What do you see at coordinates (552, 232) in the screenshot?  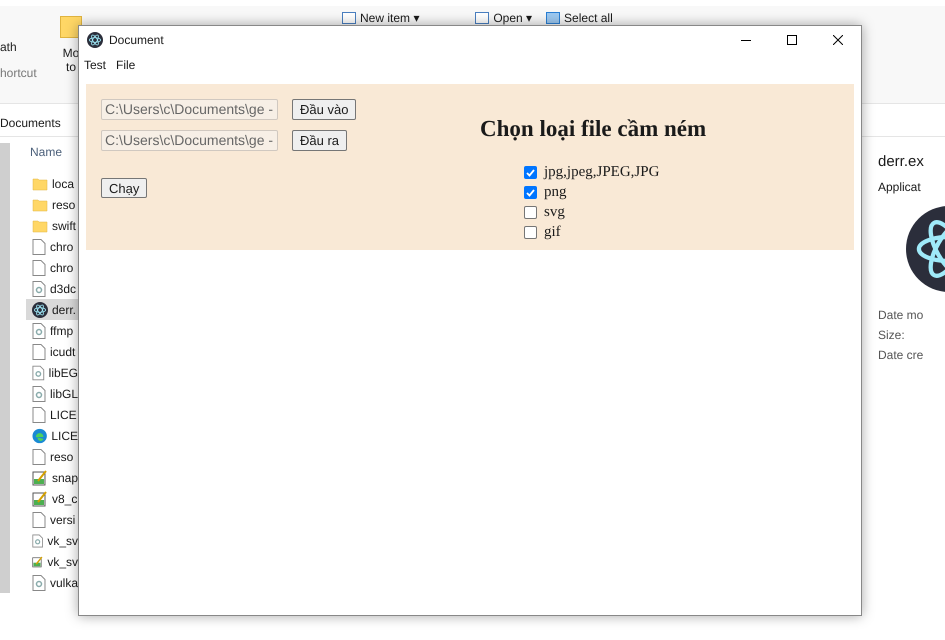 I see `option-label: gif` at bounding box center [552, 232].